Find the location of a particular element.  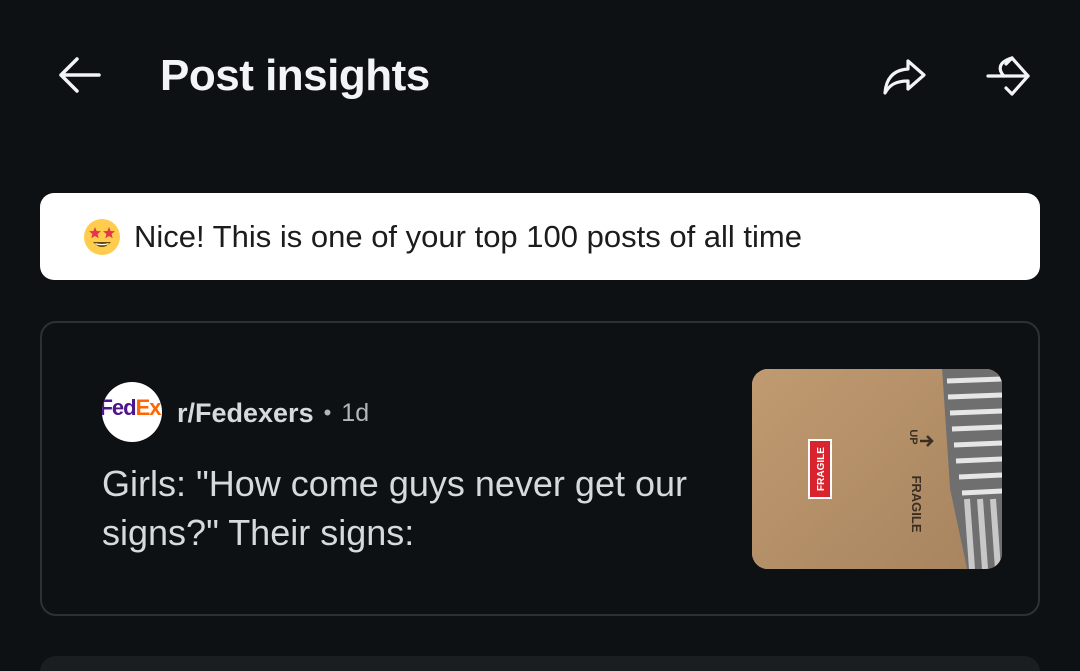

subreddit-avatar: FedEx is located at coordinates (132, 412).